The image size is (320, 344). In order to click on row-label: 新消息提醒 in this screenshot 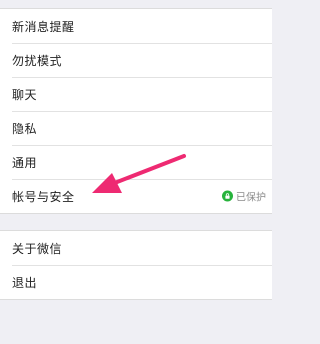, I will do `click(43, 26)`.